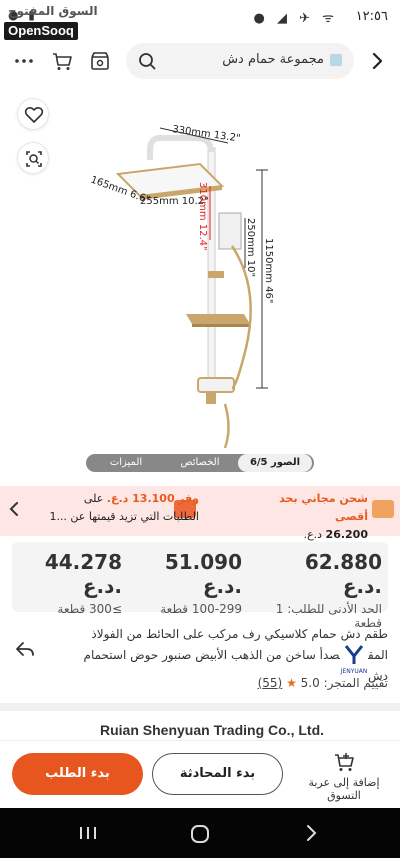  What do you see at coordinates (201, 609) in the screenshot?
I see `price-qty: 100-299 قطعة` at bounding box center [201, 609].